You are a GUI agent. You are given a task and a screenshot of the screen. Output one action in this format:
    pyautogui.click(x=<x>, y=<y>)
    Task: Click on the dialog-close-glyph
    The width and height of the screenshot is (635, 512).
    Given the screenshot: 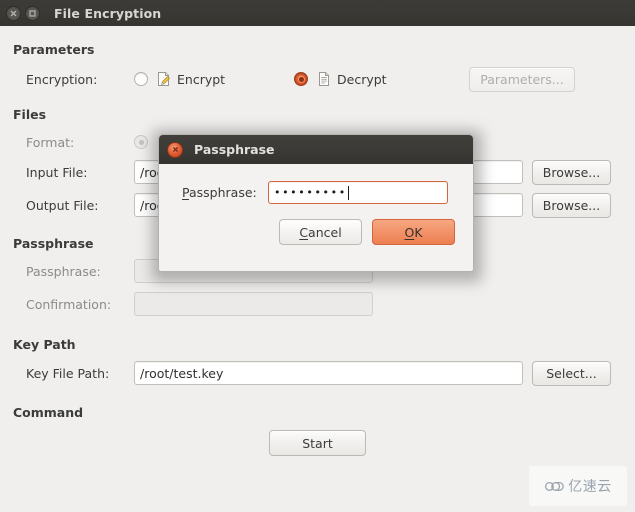 What is the action you would take?
    pyautogui.click(x=175, y=149)
    